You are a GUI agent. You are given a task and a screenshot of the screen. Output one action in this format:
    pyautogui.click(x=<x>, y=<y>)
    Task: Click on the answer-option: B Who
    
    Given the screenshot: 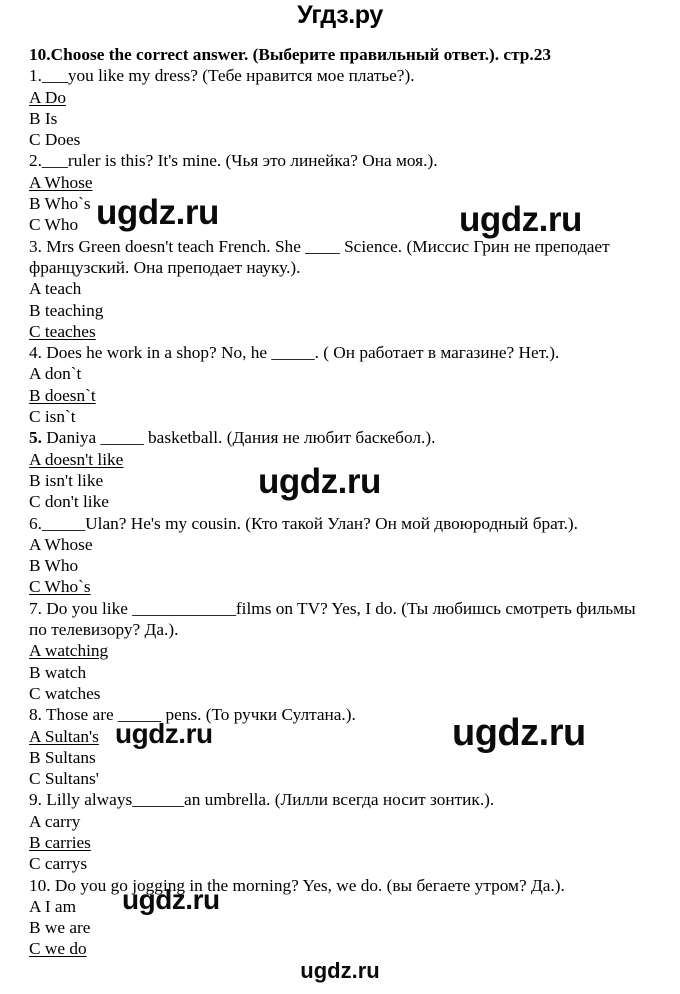 What is the action you would take?
    pyautogui.click(x=337, y=565)
    